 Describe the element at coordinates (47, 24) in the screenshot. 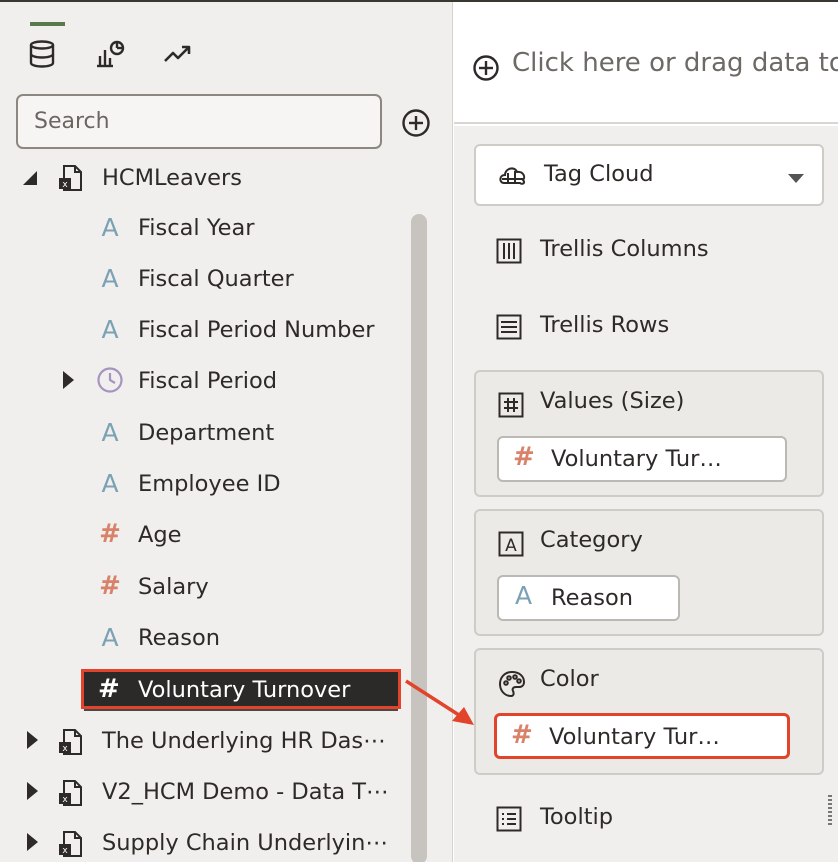

I see `active-tab-indicator` at that location.